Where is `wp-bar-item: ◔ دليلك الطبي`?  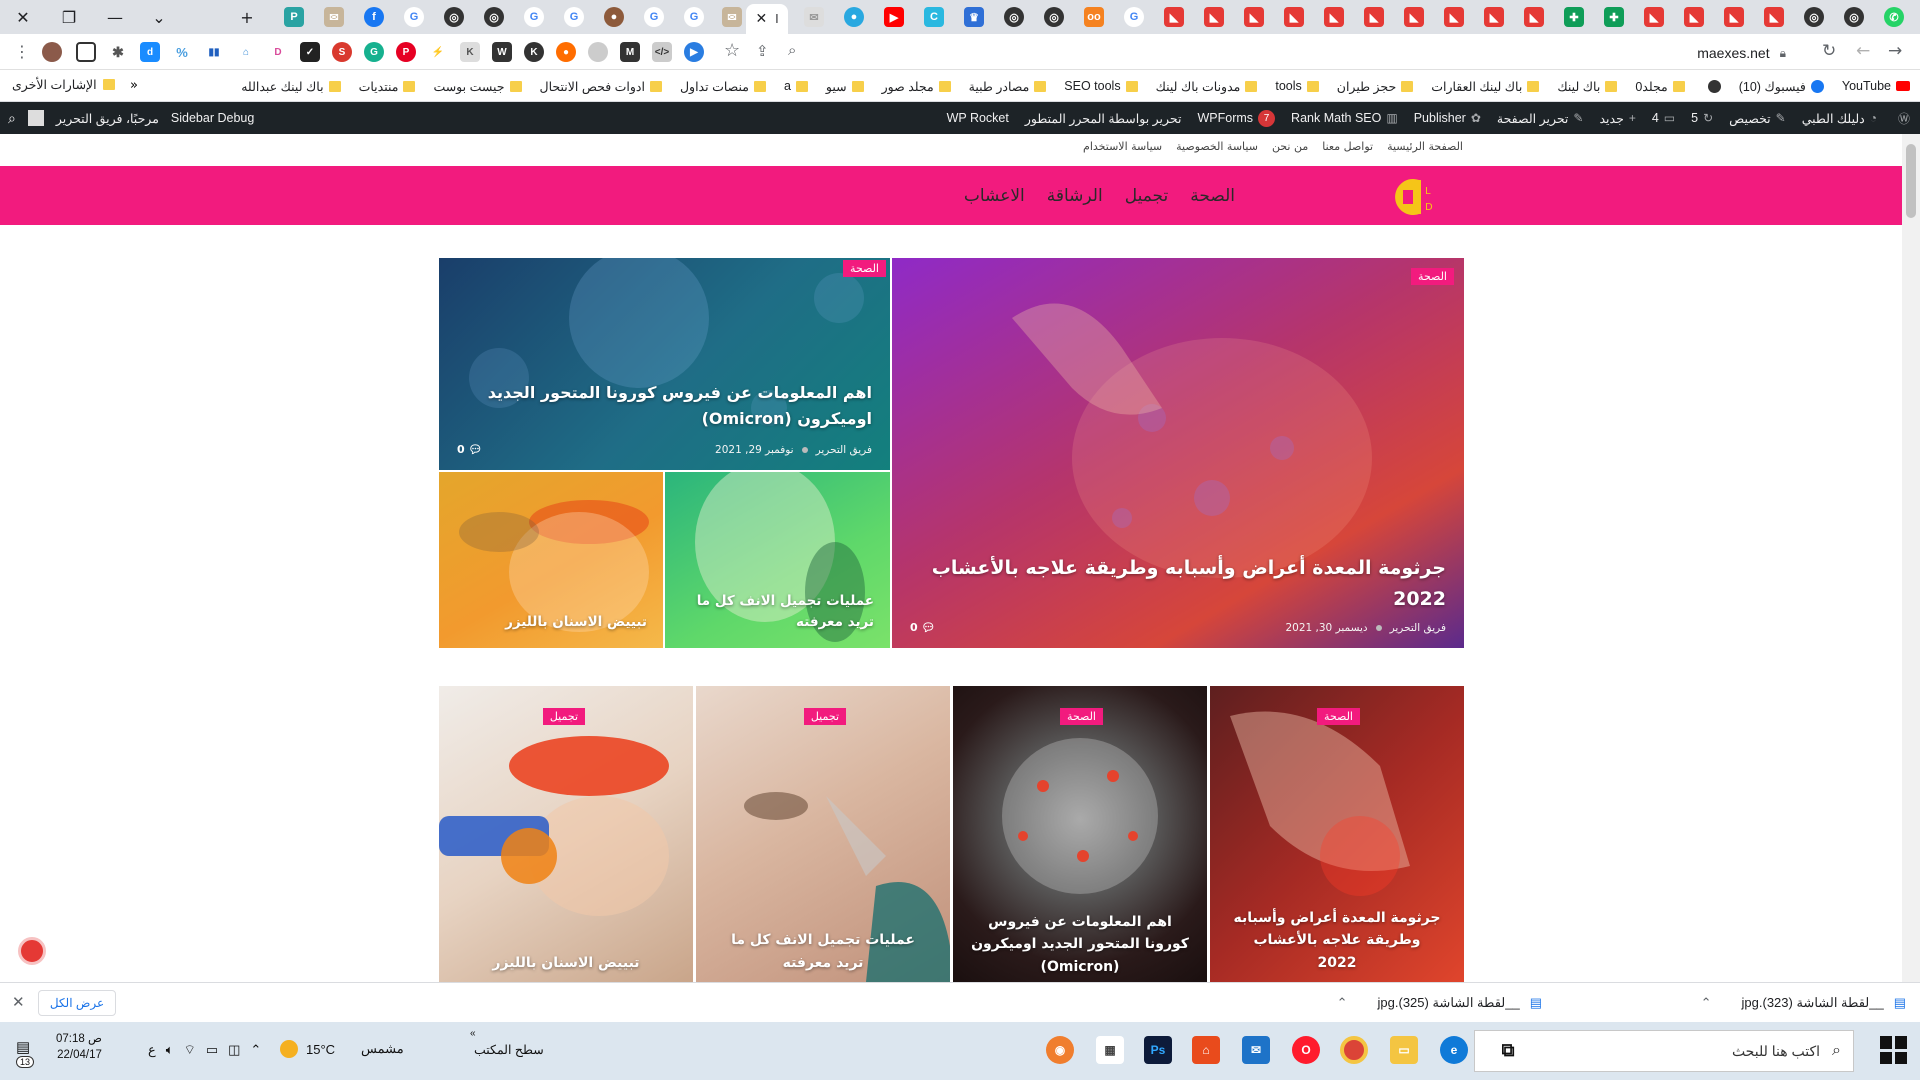
wp-bar-item: ◔ دليلك الطبي is located at coordinates (1839, 118).